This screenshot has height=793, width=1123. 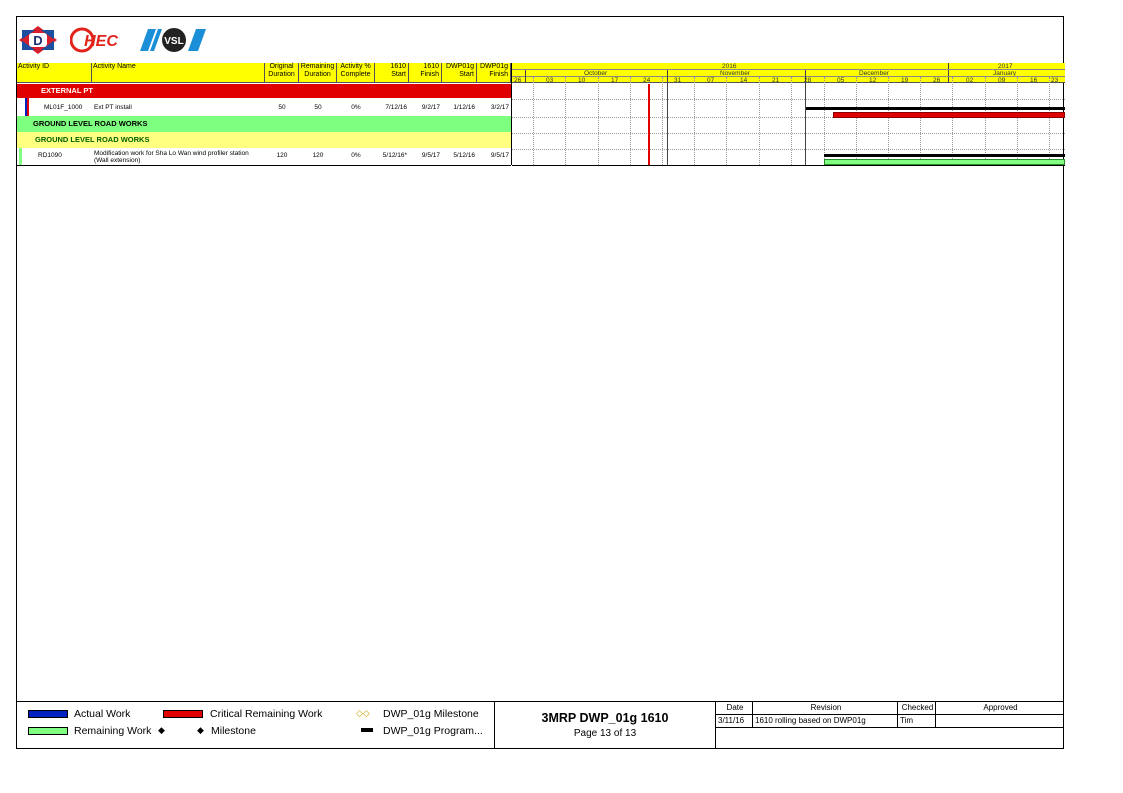 What do you see at coordinates (396, 107) in the screenshot?
I see `cell-1610-start: 7/12/16` at bounding box center [396, 107].